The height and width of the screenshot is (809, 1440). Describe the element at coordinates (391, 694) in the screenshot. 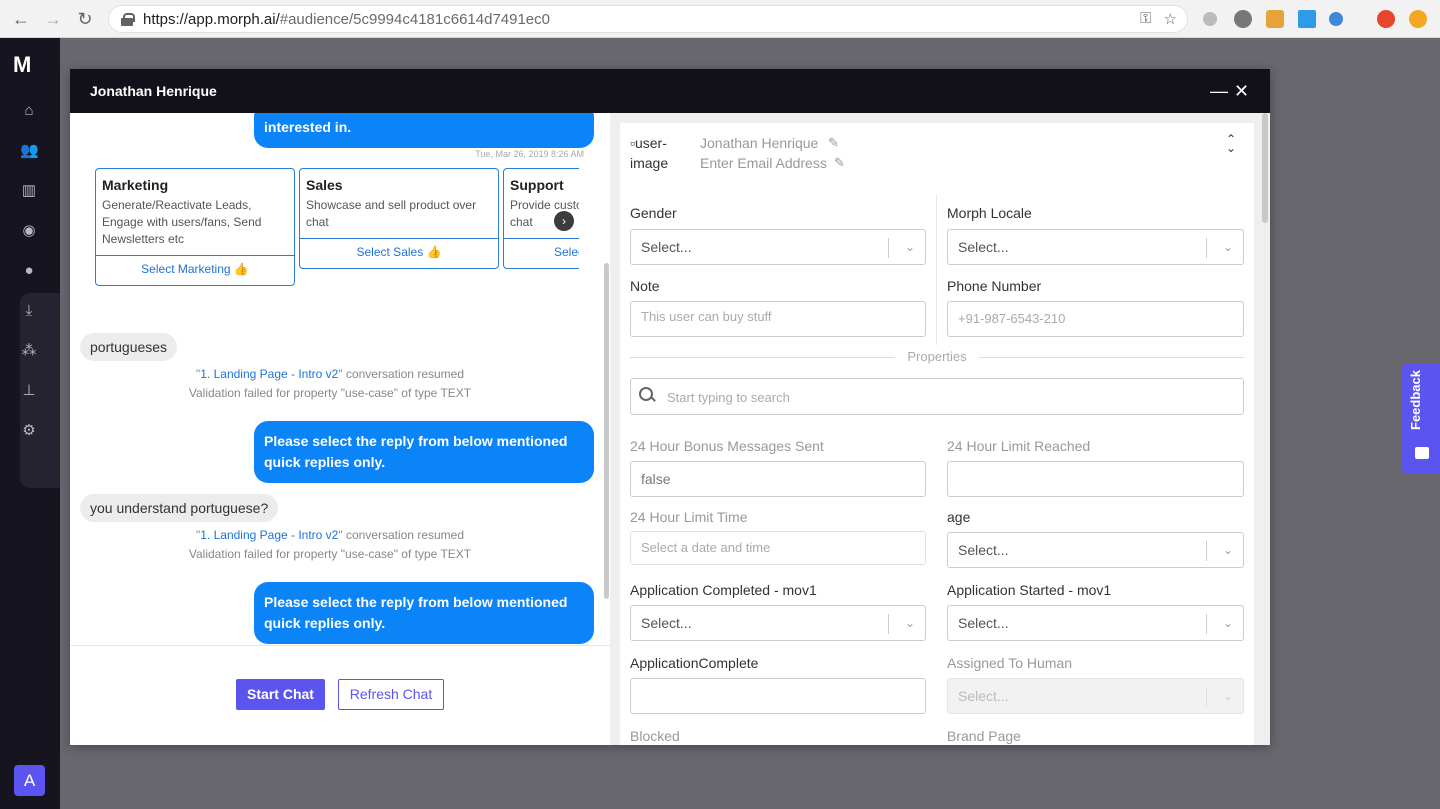

I see `refresh-chat-button: Refresh Chat` at that location.